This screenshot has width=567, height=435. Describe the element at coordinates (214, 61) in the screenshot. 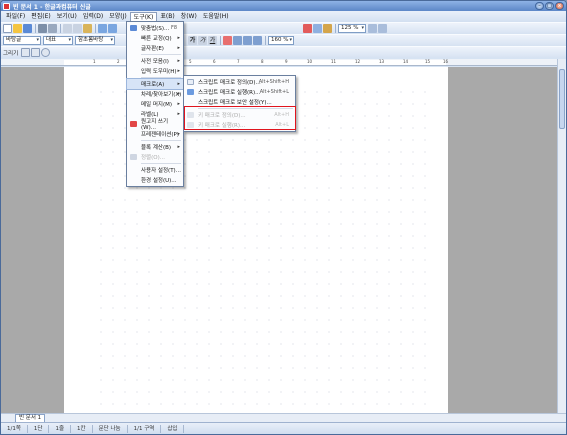

I see `ruler-number: 6` at that location.